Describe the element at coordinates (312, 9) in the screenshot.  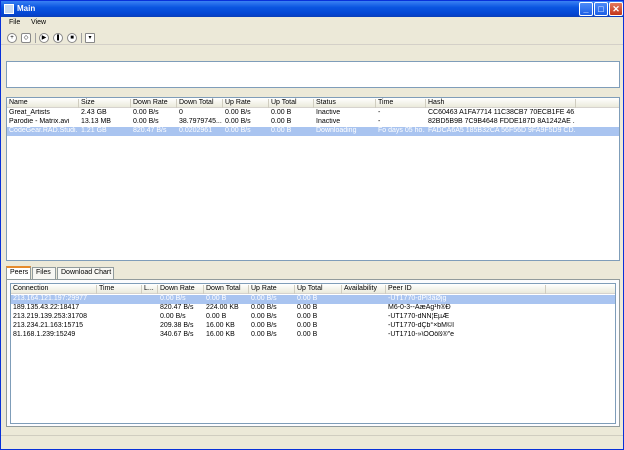
I see `title-bar: Main _ □ ✕` at that location.